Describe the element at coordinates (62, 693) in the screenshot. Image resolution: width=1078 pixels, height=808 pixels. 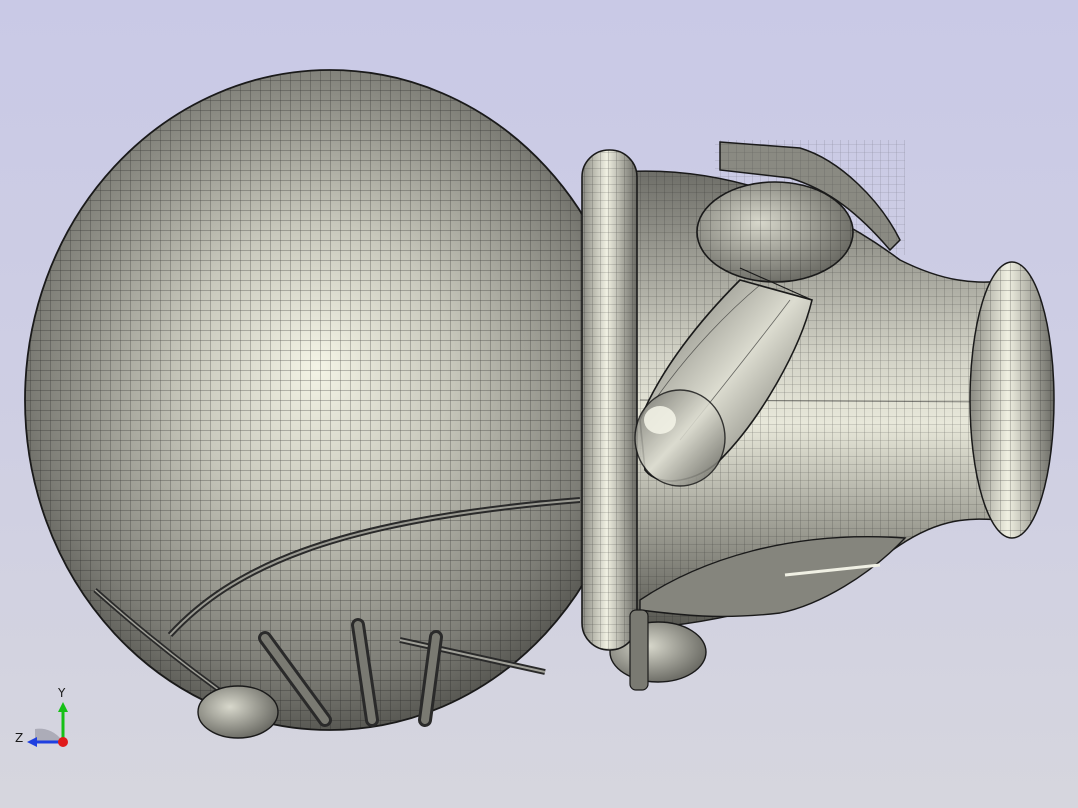
I see `y-axis-label: Y` at that location.